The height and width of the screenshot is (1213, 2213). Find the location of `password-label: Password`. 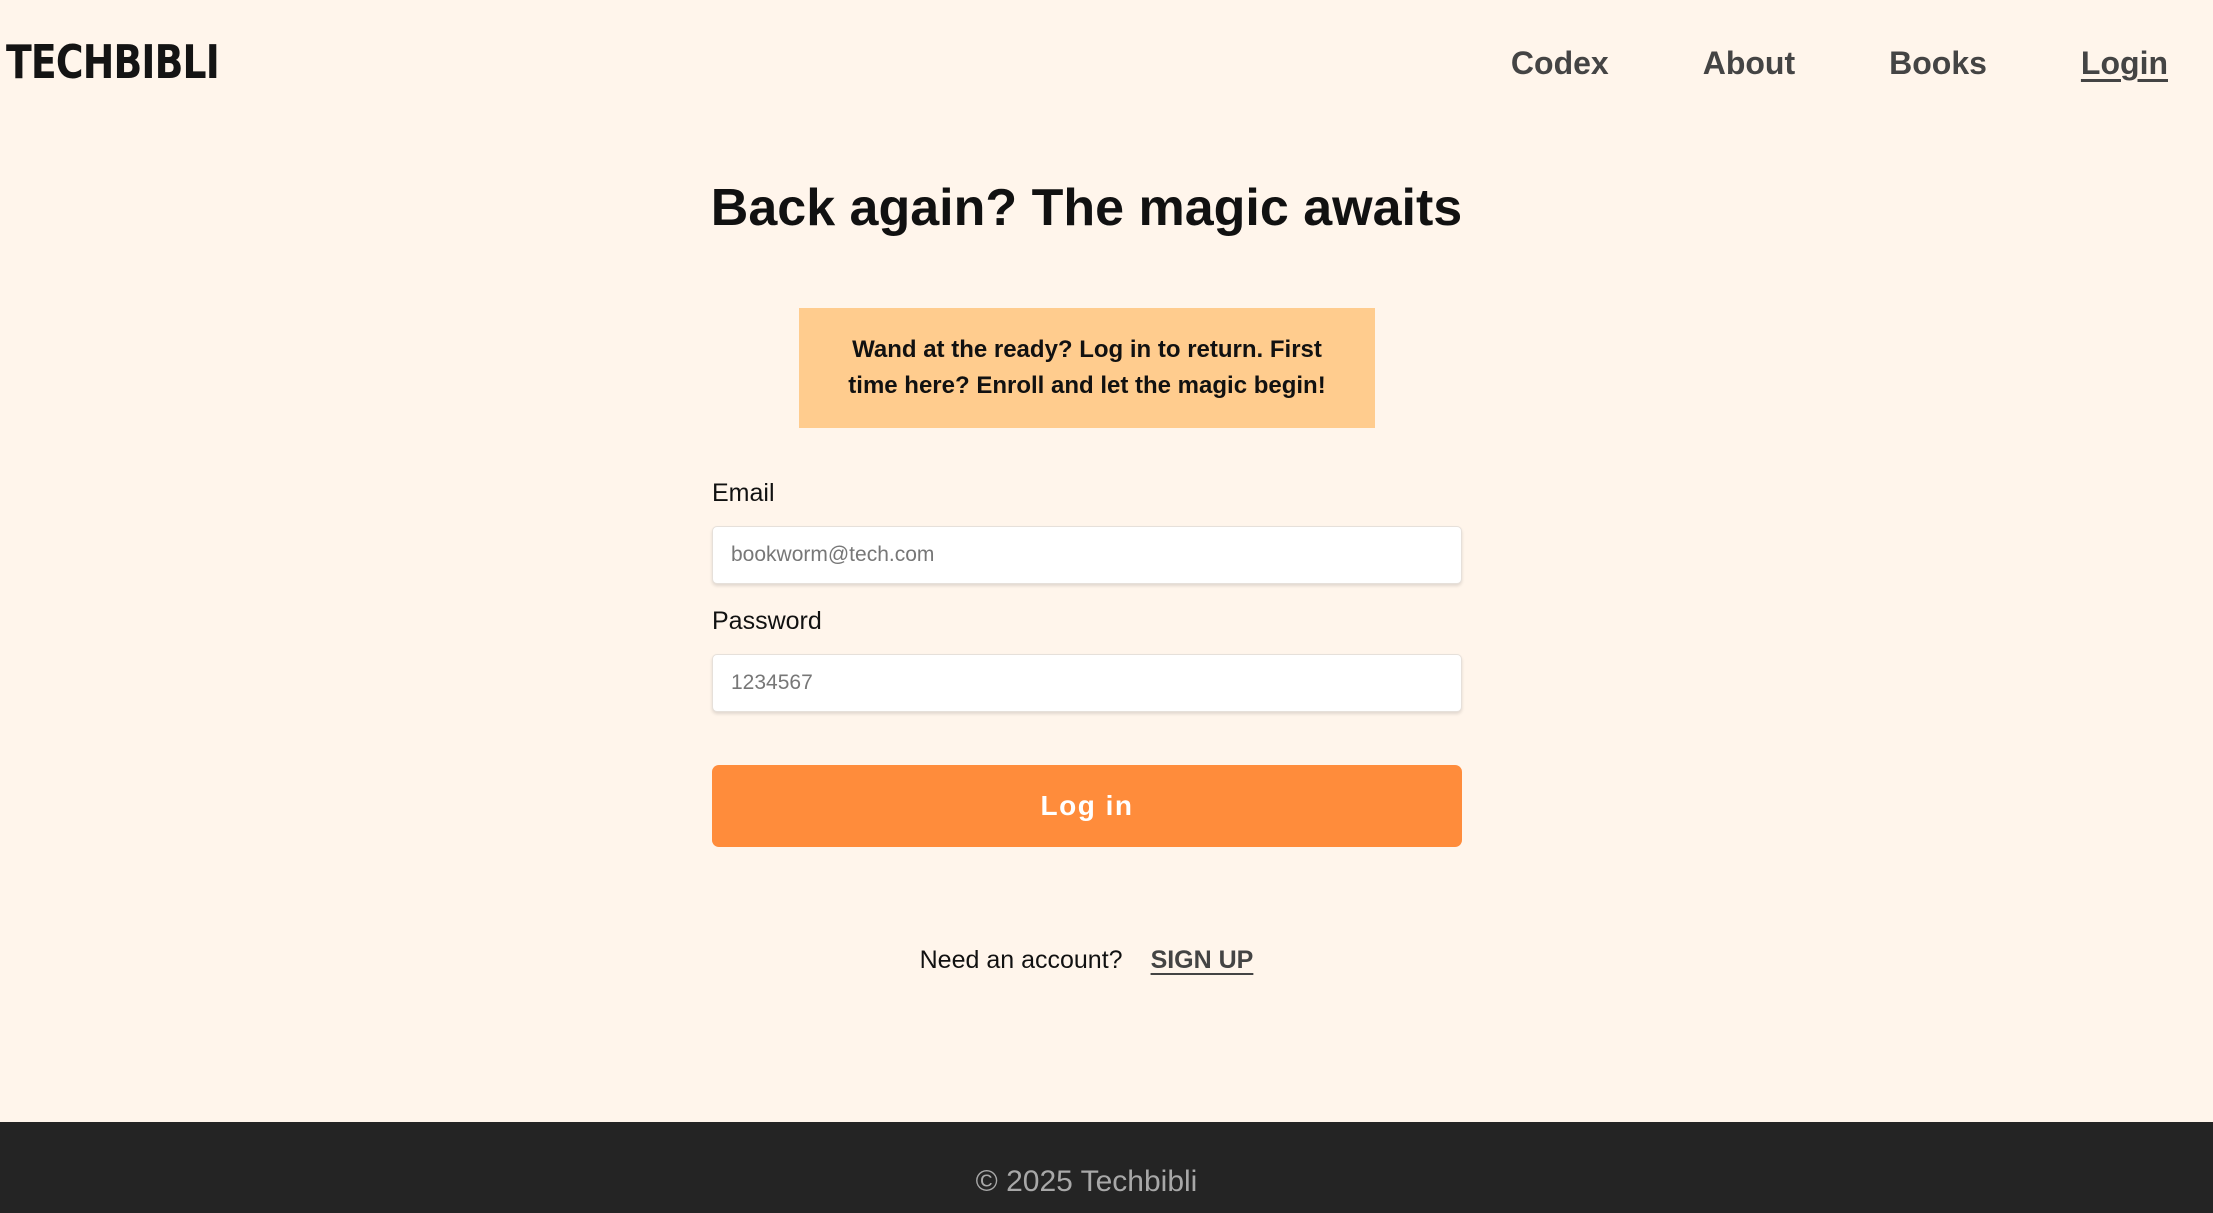

password-label: Password is located at coordinates (767, 621).